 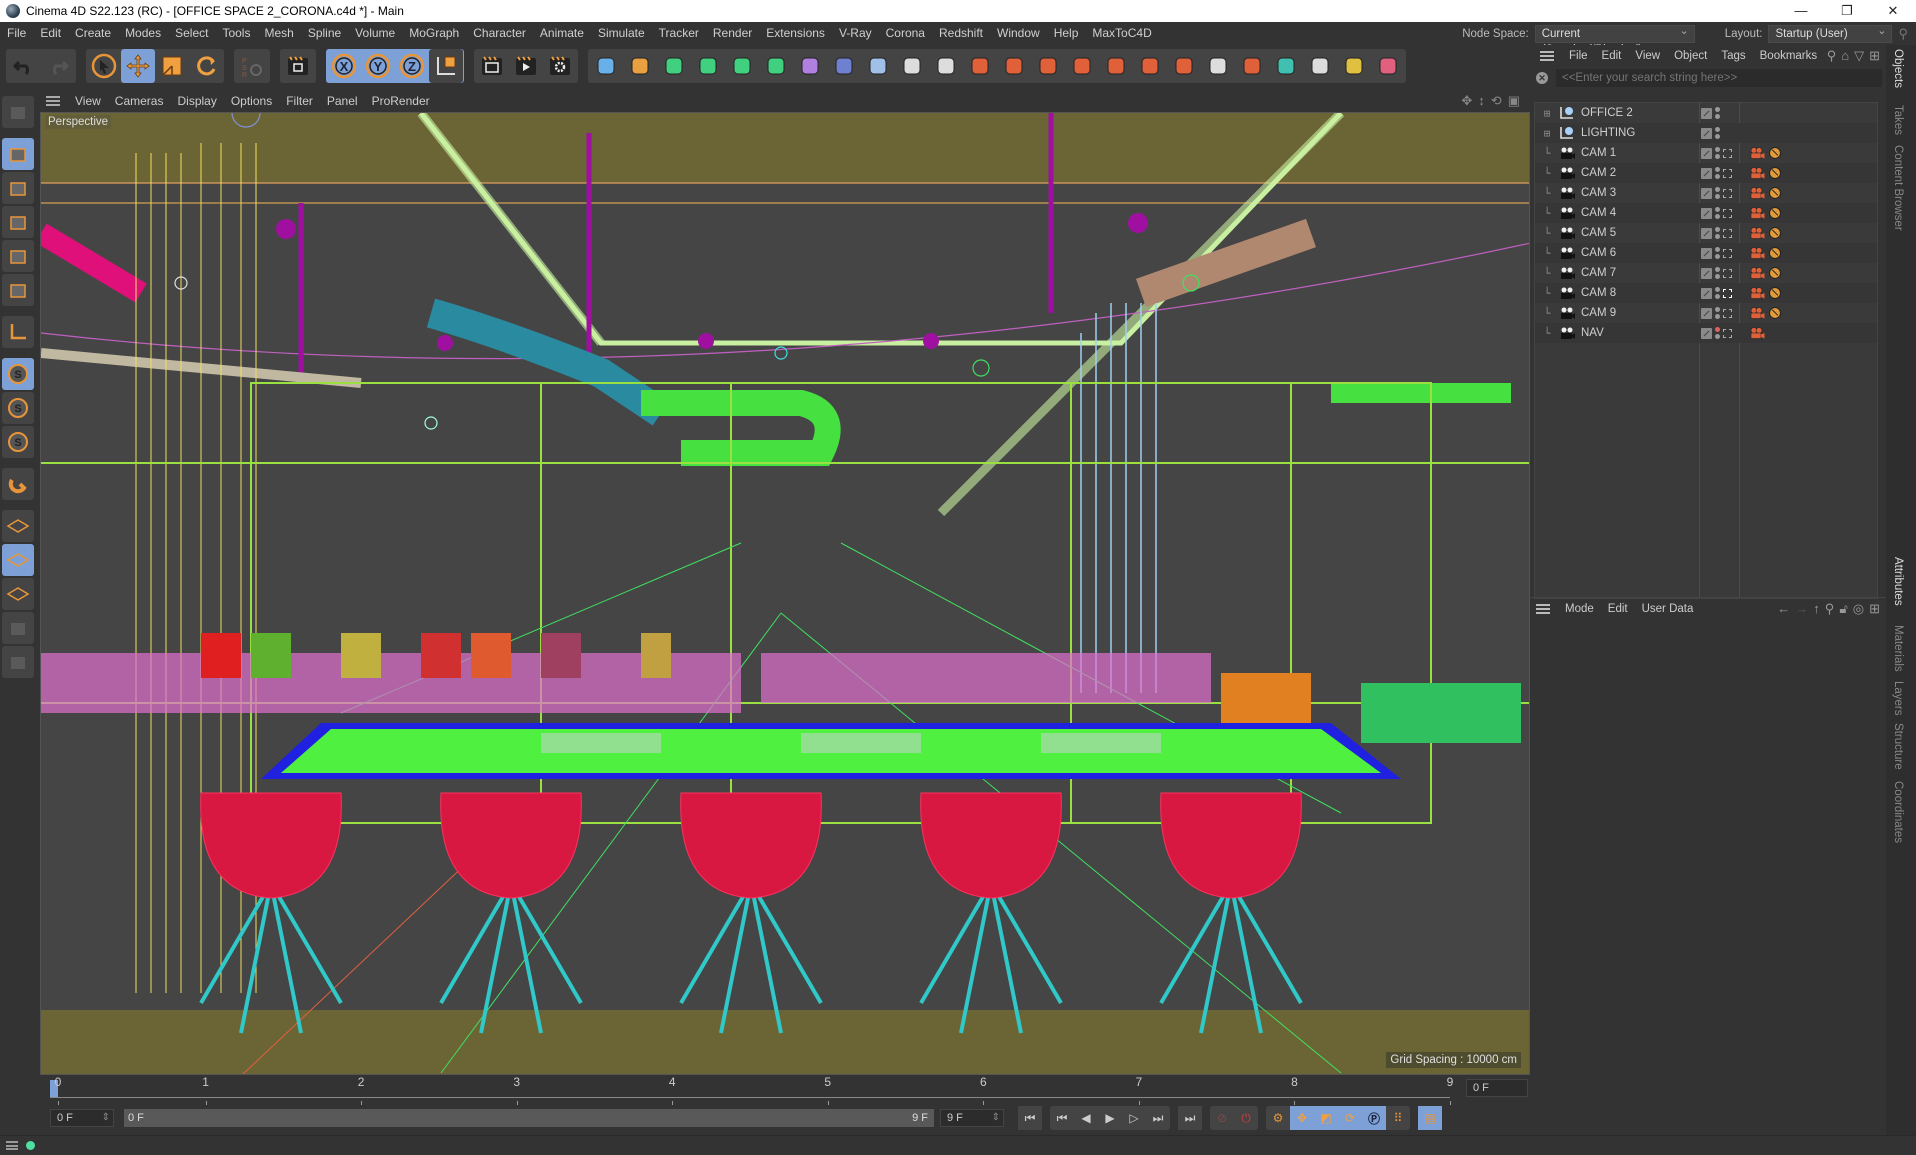 What do you see at coordinates (1286, 66) in the screenshot?
I see `redshift-scatter-button` at bounding box center [1286, 66].